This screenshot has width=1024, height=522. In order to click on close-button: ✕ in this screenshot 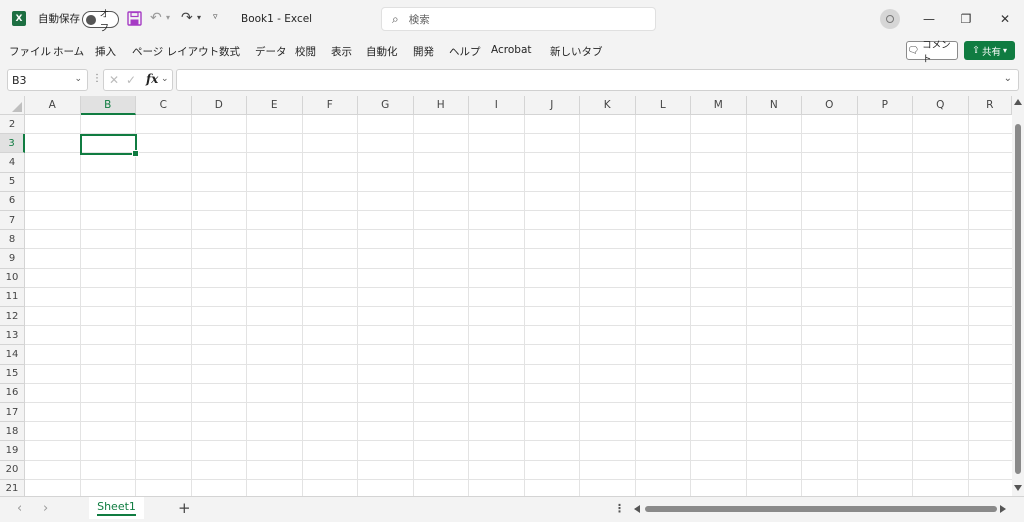, I will do `click(1005, 19)`.